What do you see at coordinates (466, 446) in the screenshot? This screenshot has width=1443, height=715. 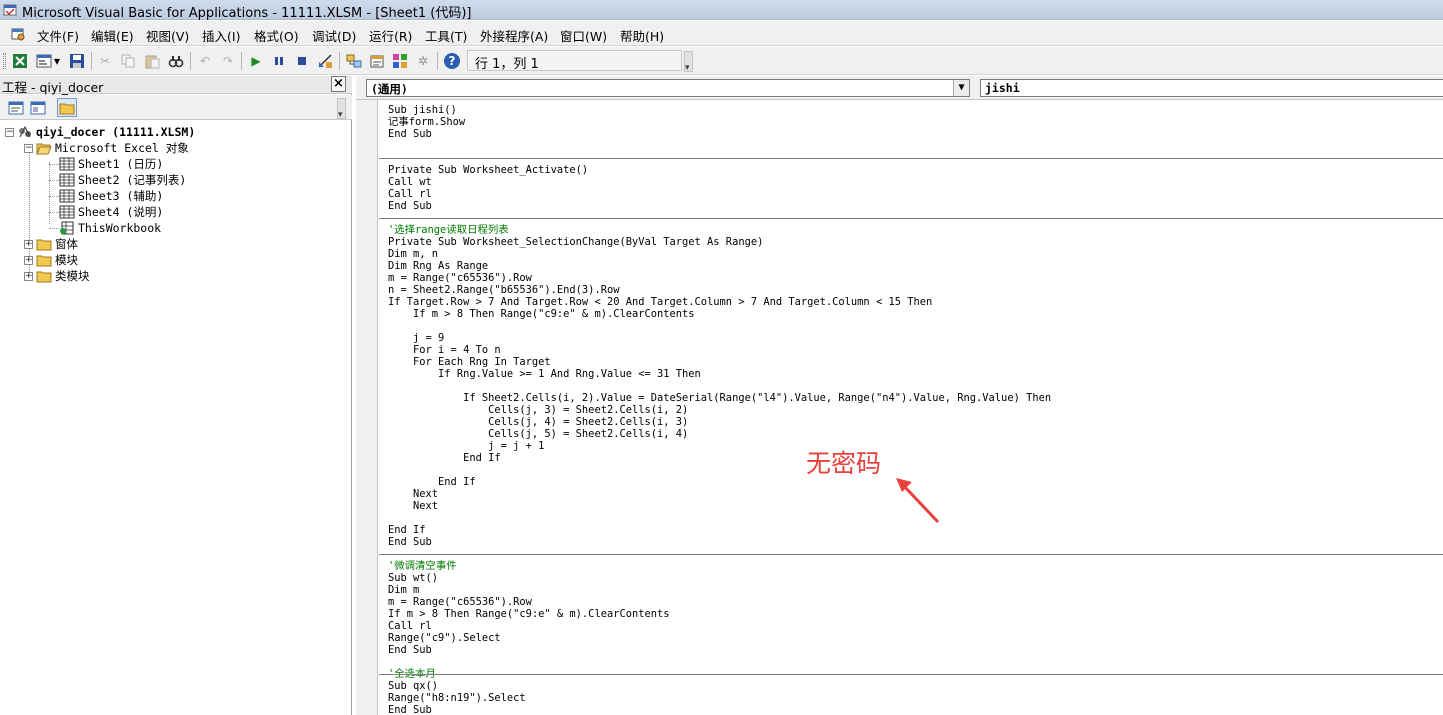 I see `code-line: j = j + 1` at bounding box center [466, 446].